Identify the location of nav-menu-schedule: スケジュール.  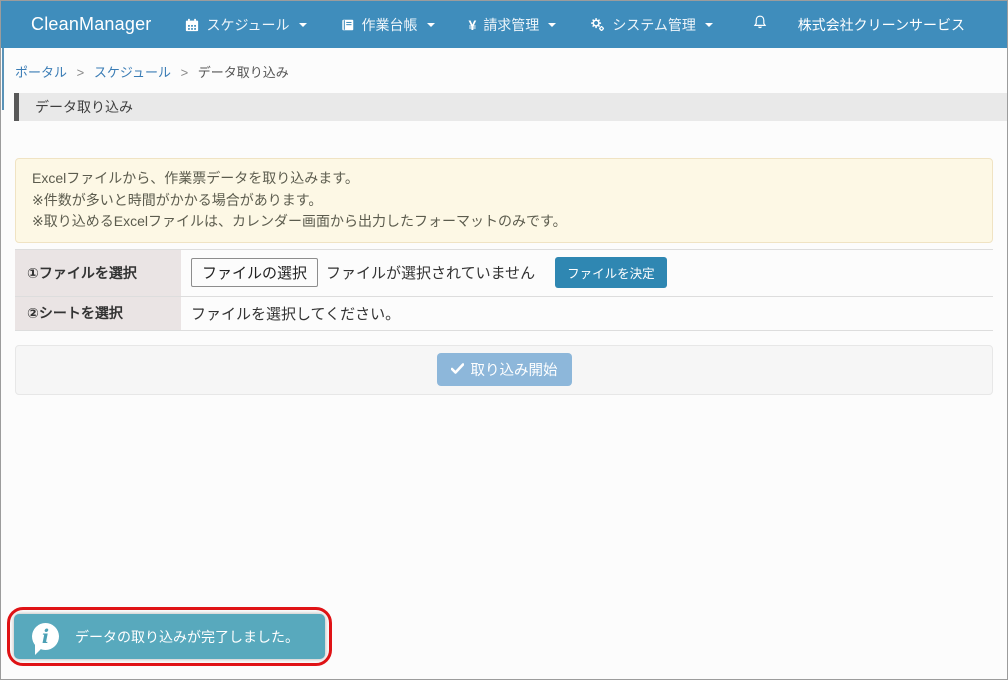
(246, 25).